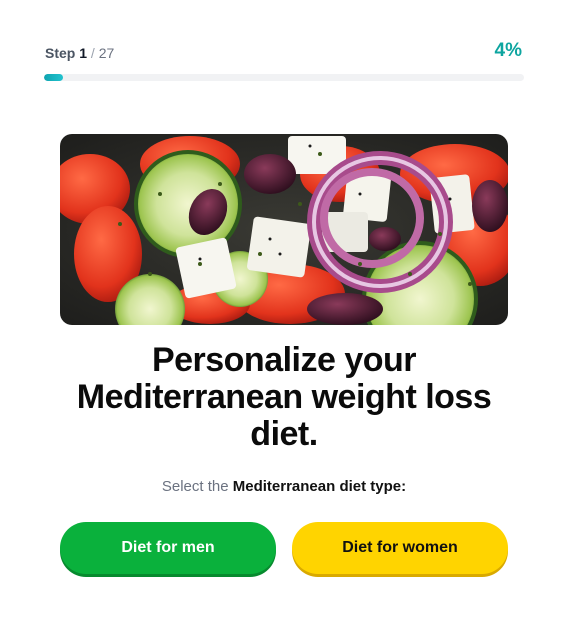 This screenshot has height=638, width=581. I want to click on step-current: 1, so click(83, 53).